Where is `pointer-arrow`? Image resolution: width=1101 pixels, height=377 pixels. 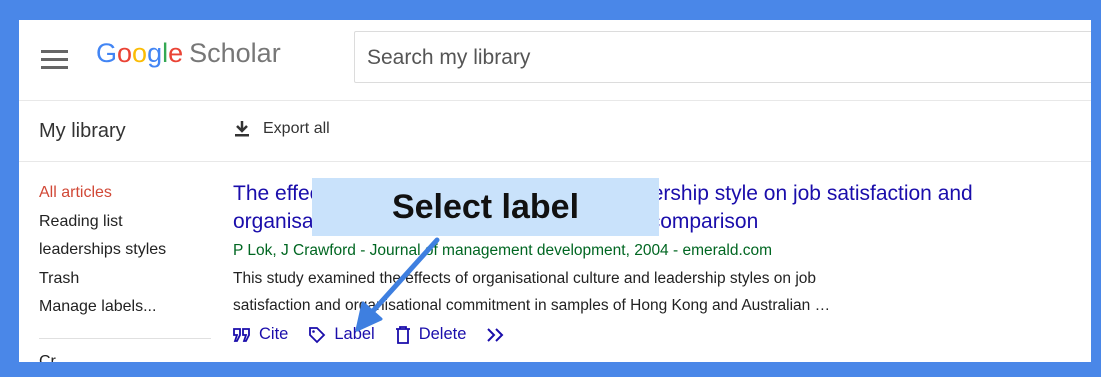
pointer-arrow is located at coordinates (397, 284).